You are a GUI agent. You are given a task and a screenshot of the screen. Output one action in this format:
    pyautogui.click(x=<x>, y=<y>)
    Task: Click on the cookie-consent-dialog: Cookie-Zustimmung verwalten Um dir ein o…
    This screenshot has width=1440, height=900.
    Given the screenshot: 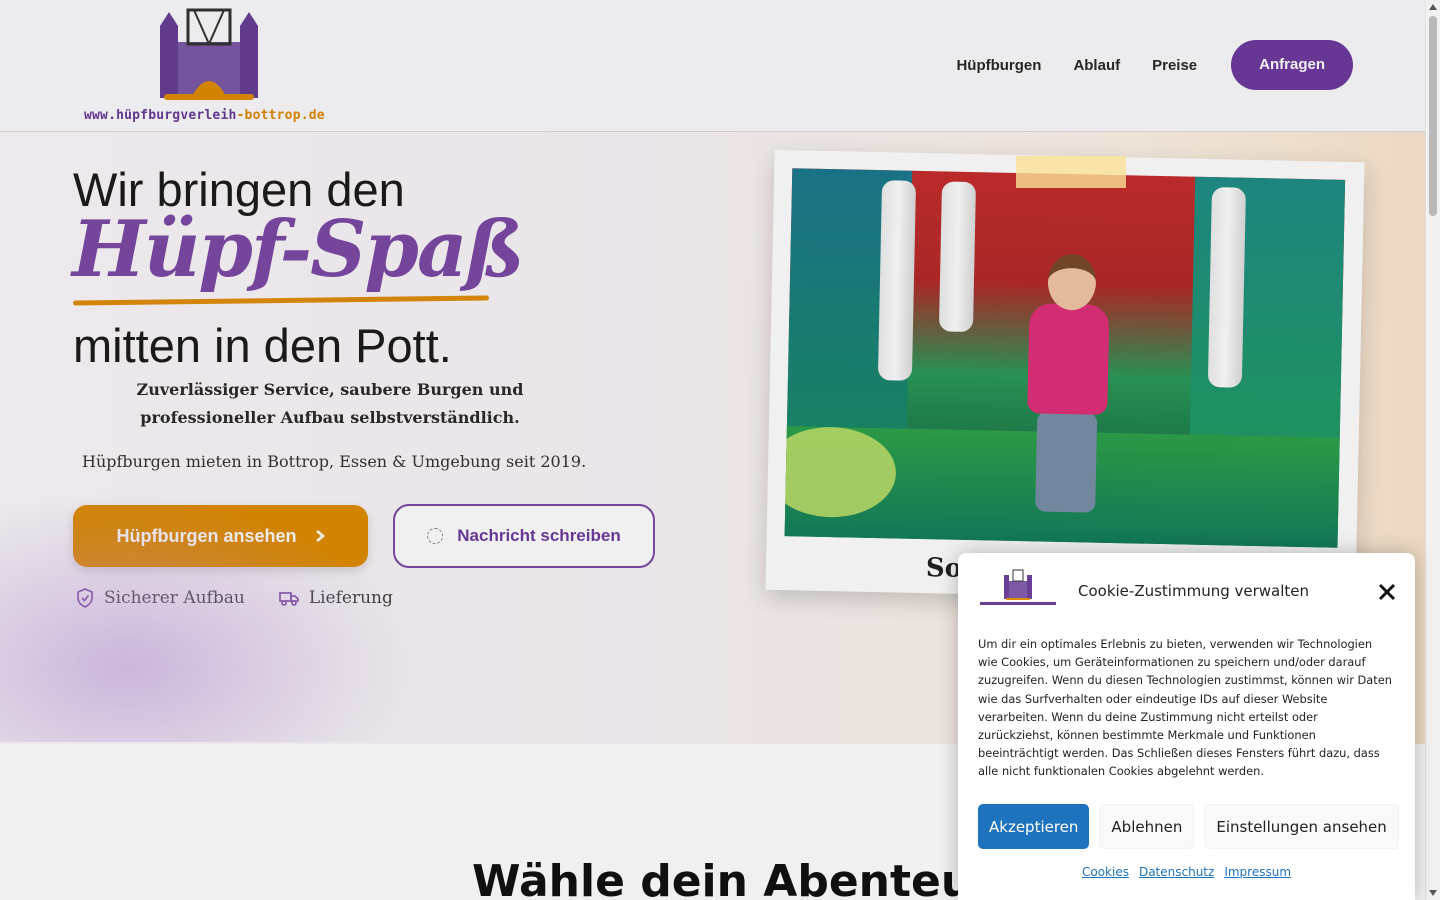 What is the action you would take?
    pyautogui.click(x=1186, y=726)
    